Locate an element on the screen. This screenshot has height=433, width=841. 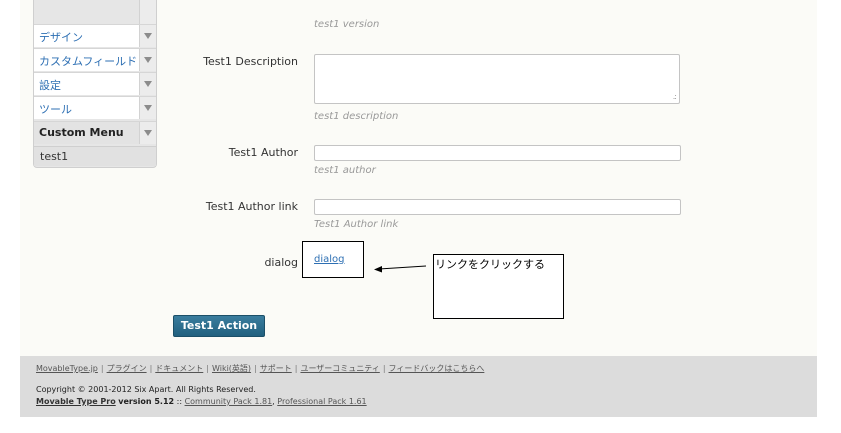
community-pack-link: Community Pack 1.81 is located at coordinates (229, 401).